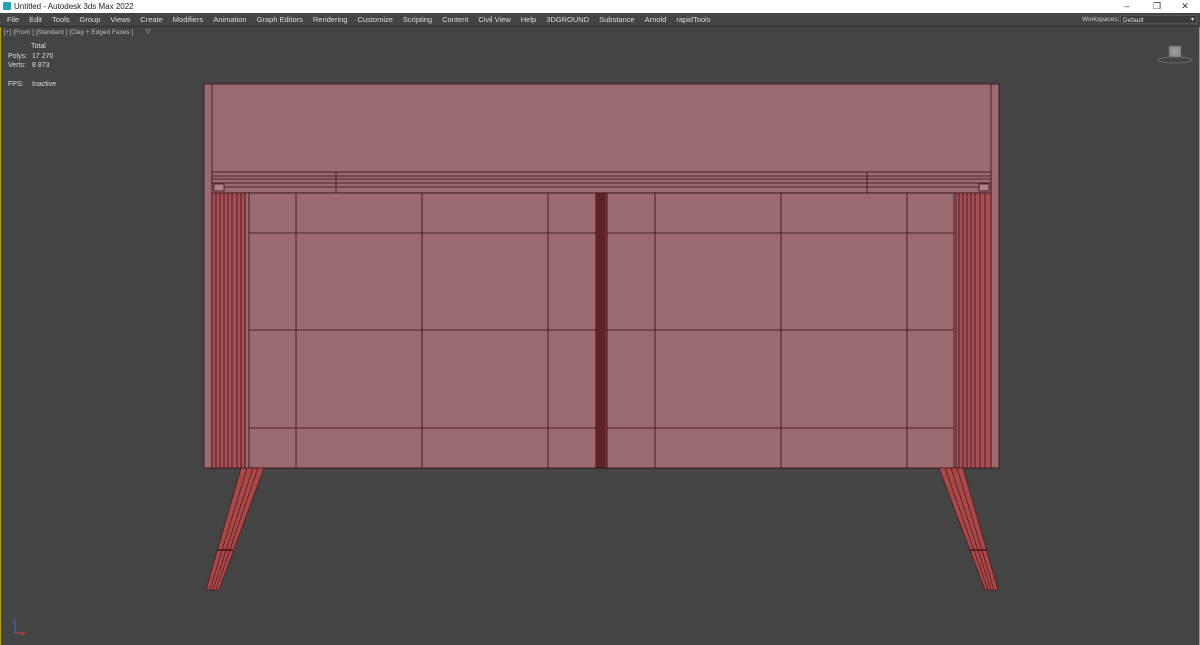 The width and height of the screenshot is (1200, 645). Describe the element at coordinates (7, 6) in the screenshot. I see `app-icon` at that location.